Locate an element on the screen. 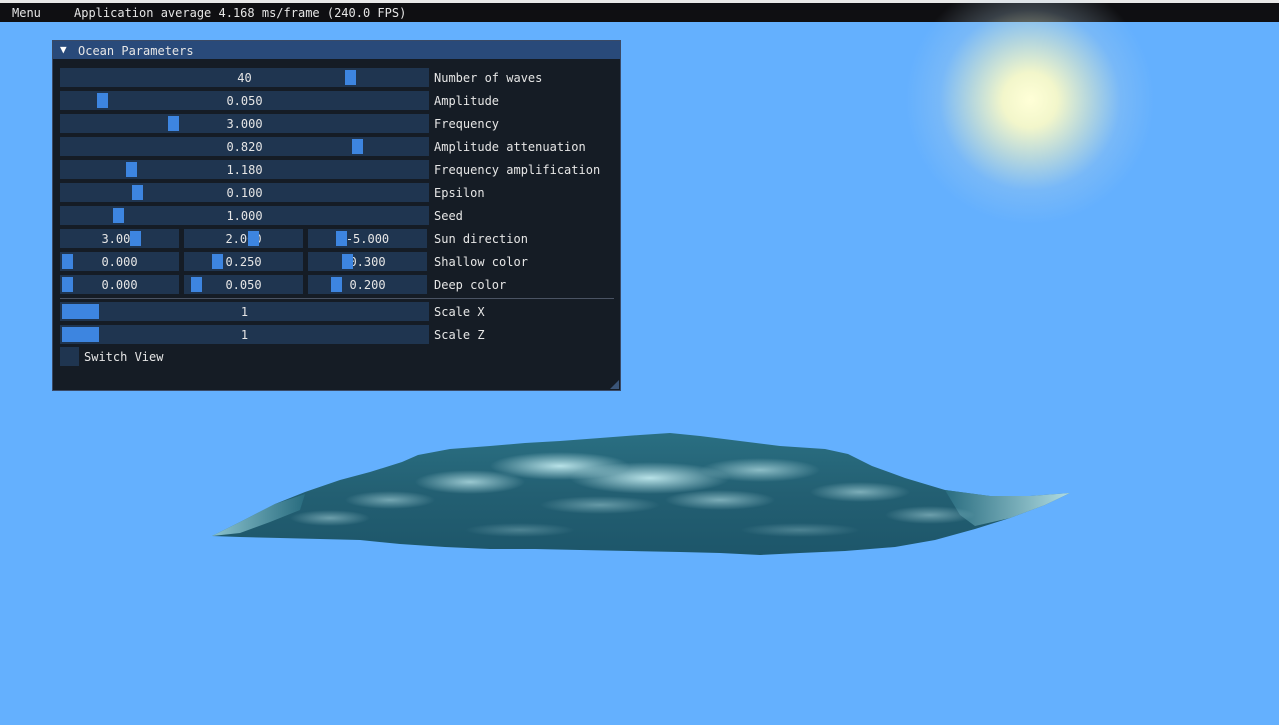 Image resolution: width=1279 pixels, height=725 pixels. shallow-color-label: Shallow color is located at coordinates (481, 262).